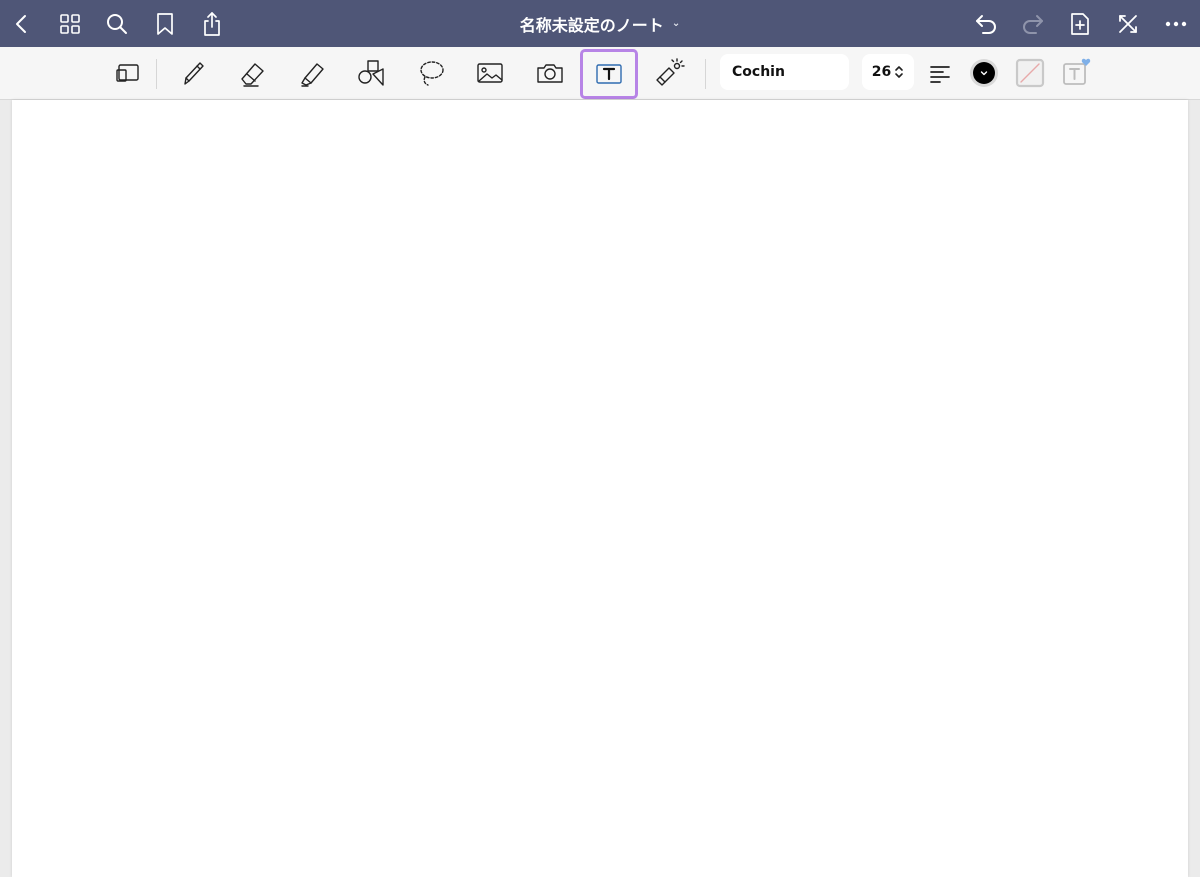 This screenshot has height=877, width=1200. I want to click on undo-icon, so click(986, 24).